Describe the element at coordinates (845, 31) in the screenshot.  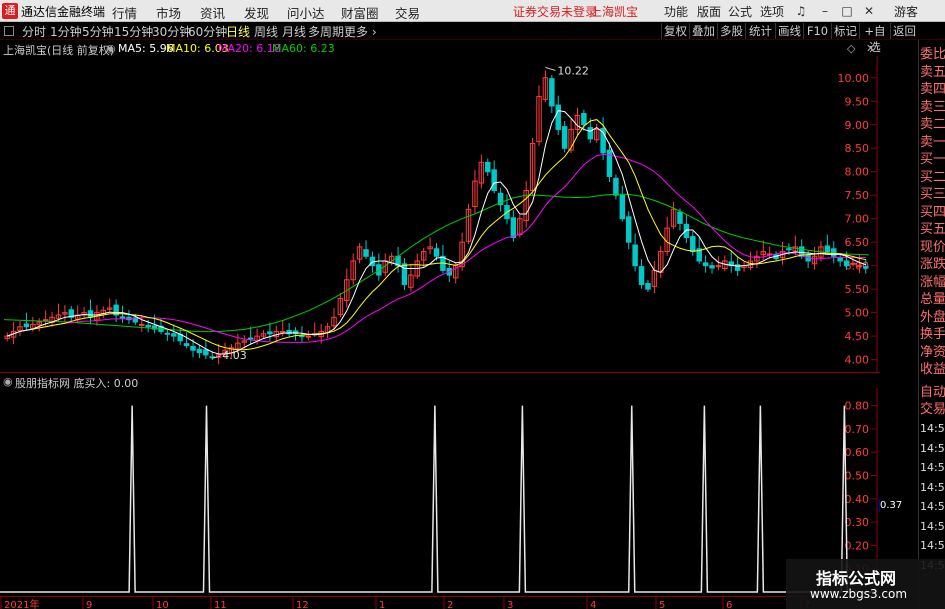
I see `toolbar-button: 标记` at that location.